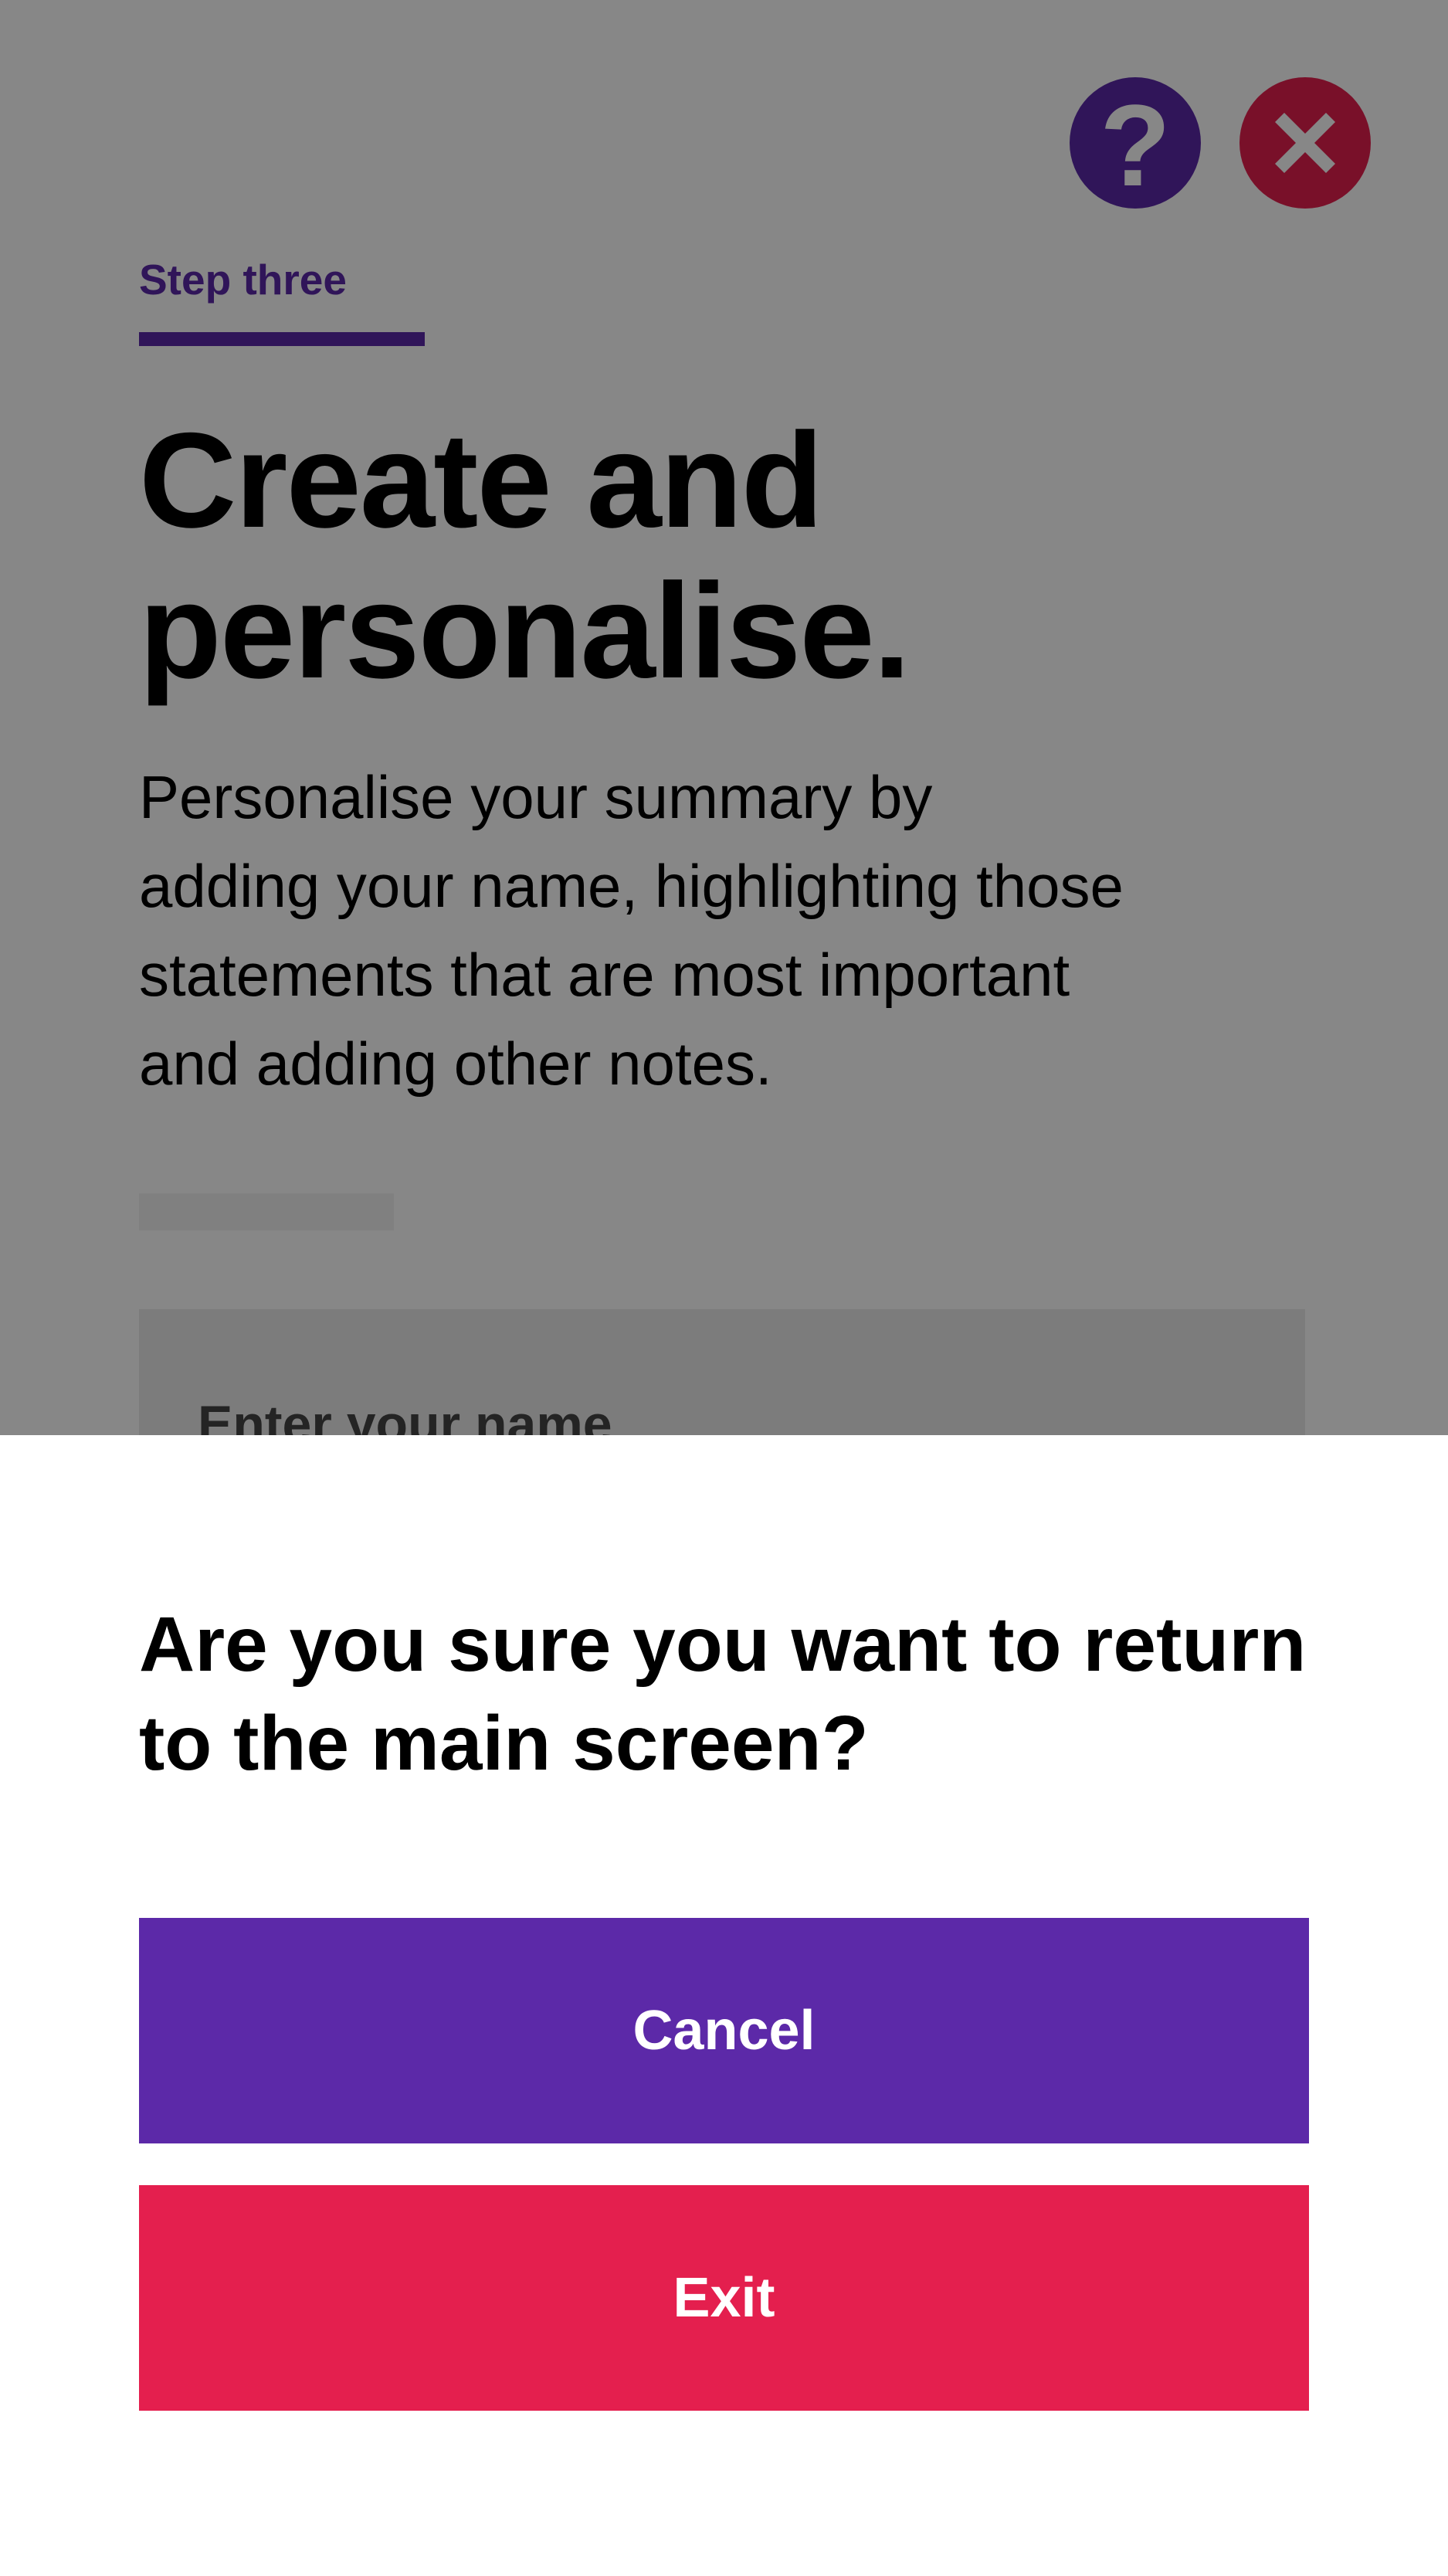 The image size is (1448, 2576). What do you see at coordinates (724, 2030) in the screenshot?
I see `cancel-button: Cancel` at bounding box center [724, 2030].